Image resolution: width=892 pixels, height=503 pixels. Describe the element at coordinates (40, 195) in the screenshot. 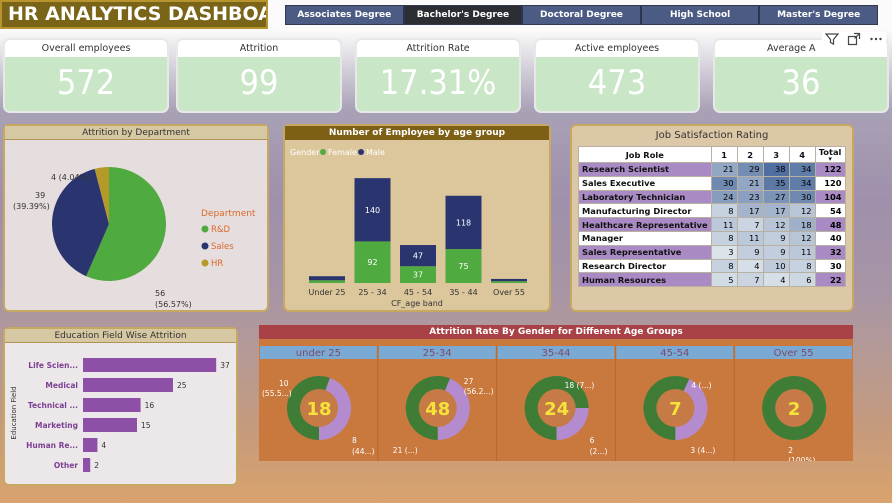

I see `pie-data-label: 39` at that location.